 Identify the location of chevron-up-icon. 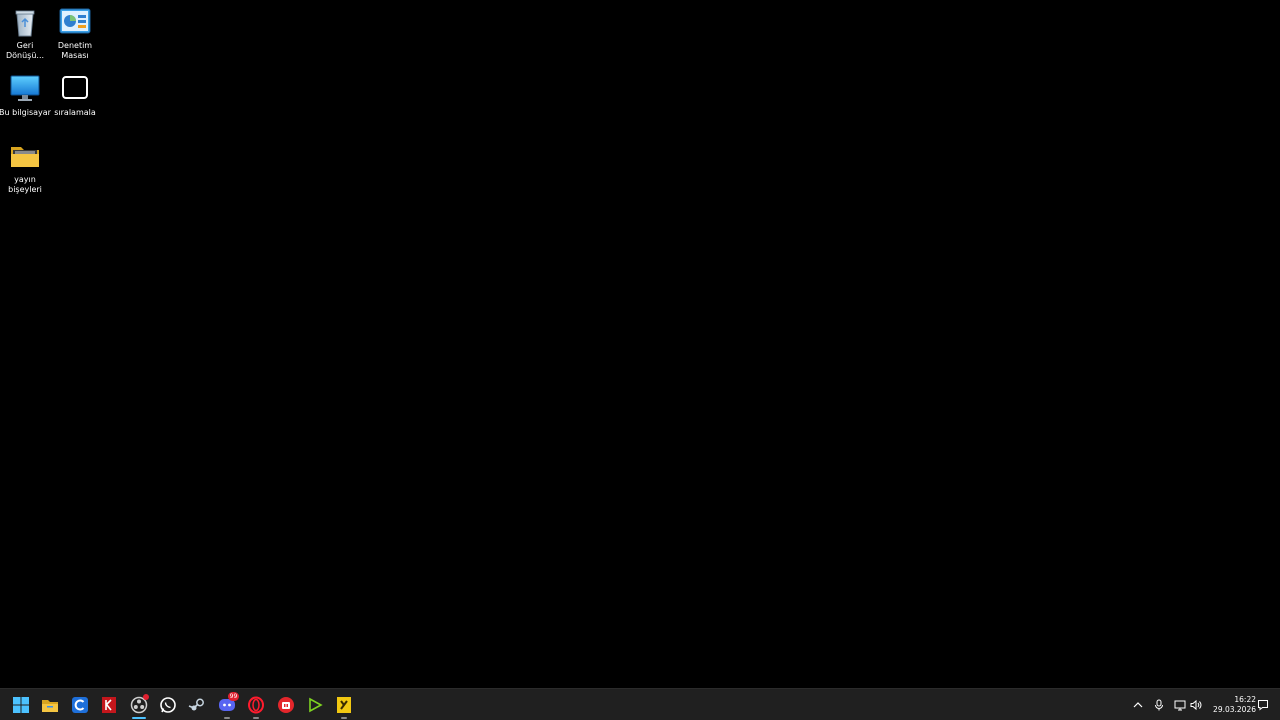
(1138, 705).